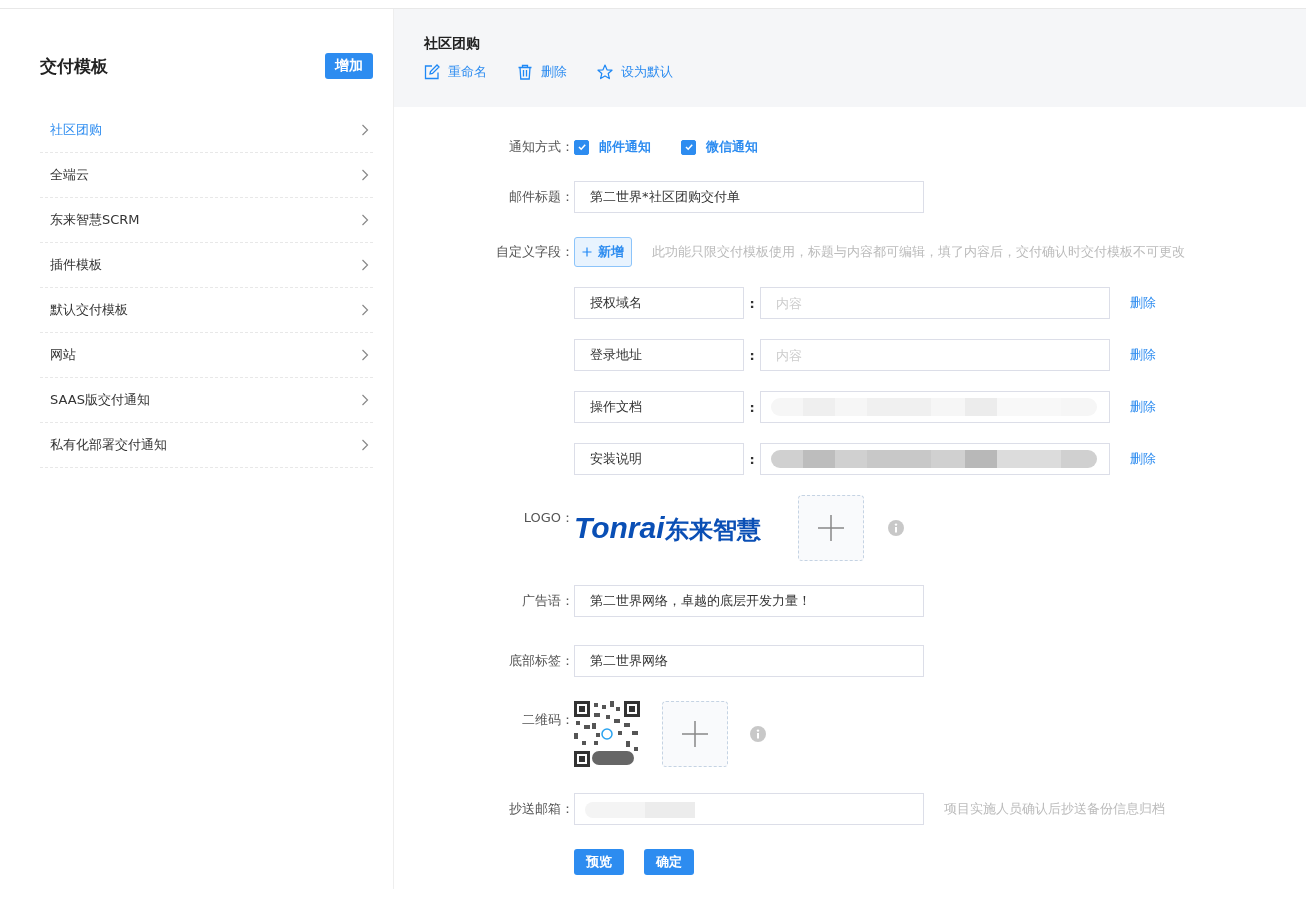  What do you see at coordinates (206, 400) in the screenshot?
I see `template-item: SAAS版交付通知` at bounding box center [206, 400].